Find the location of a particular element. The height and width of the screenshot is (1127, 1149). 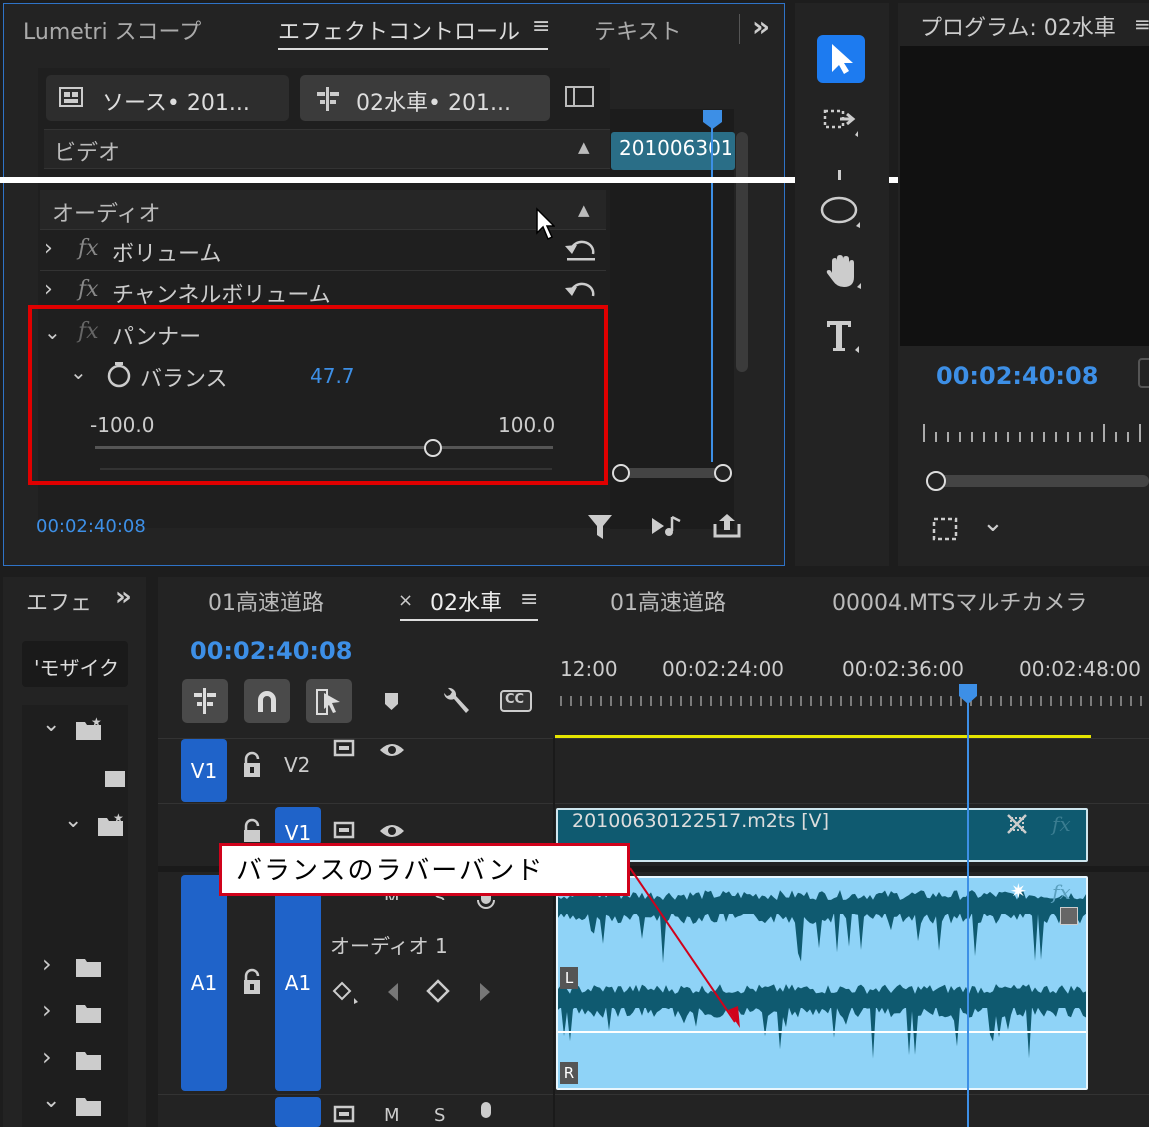

program-timecode: 00:02:40:08 is located at coordinates (1017, 376).